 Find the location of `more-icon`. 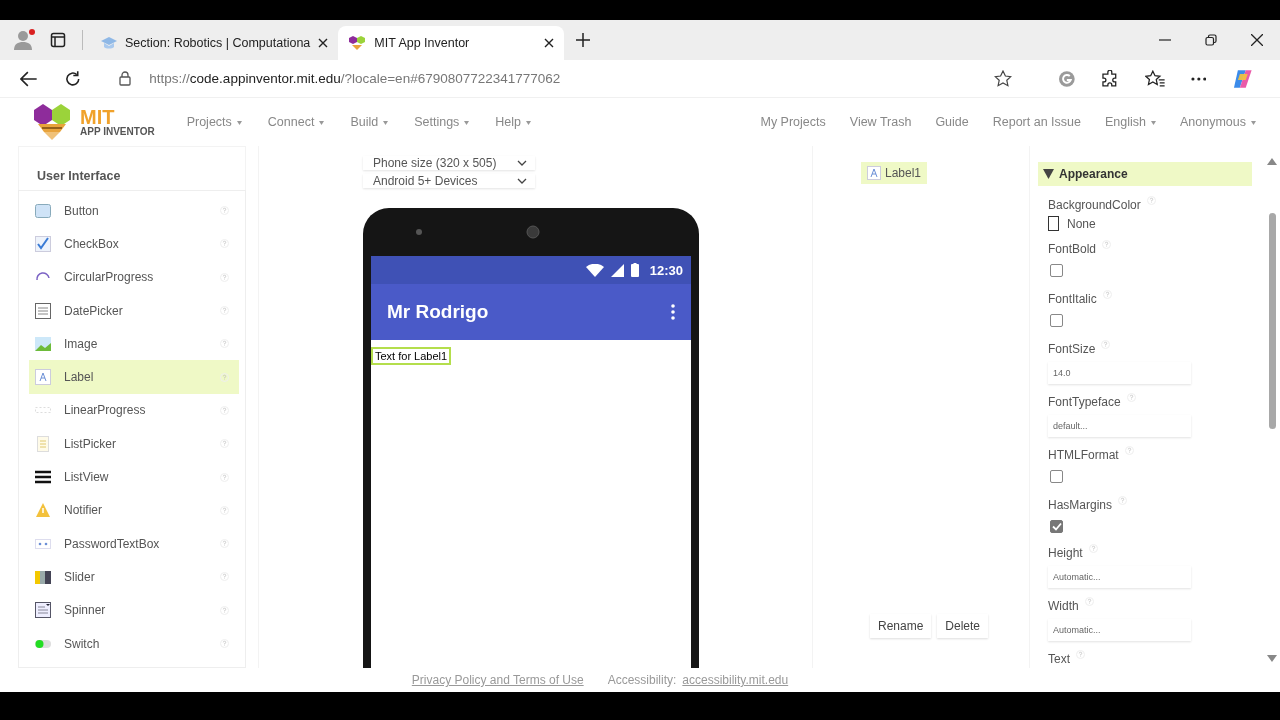

more-icon is located at coordinates (1198, 78).